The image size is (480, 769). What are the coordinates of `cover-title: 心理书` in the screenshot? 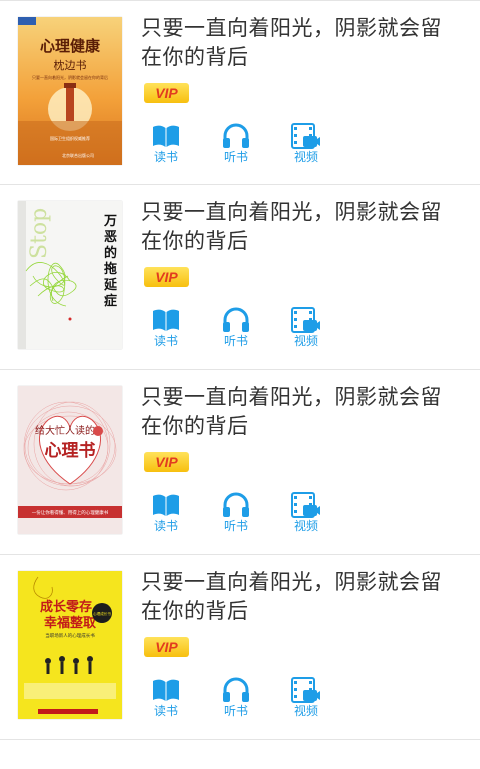 It's located at (70, 451).